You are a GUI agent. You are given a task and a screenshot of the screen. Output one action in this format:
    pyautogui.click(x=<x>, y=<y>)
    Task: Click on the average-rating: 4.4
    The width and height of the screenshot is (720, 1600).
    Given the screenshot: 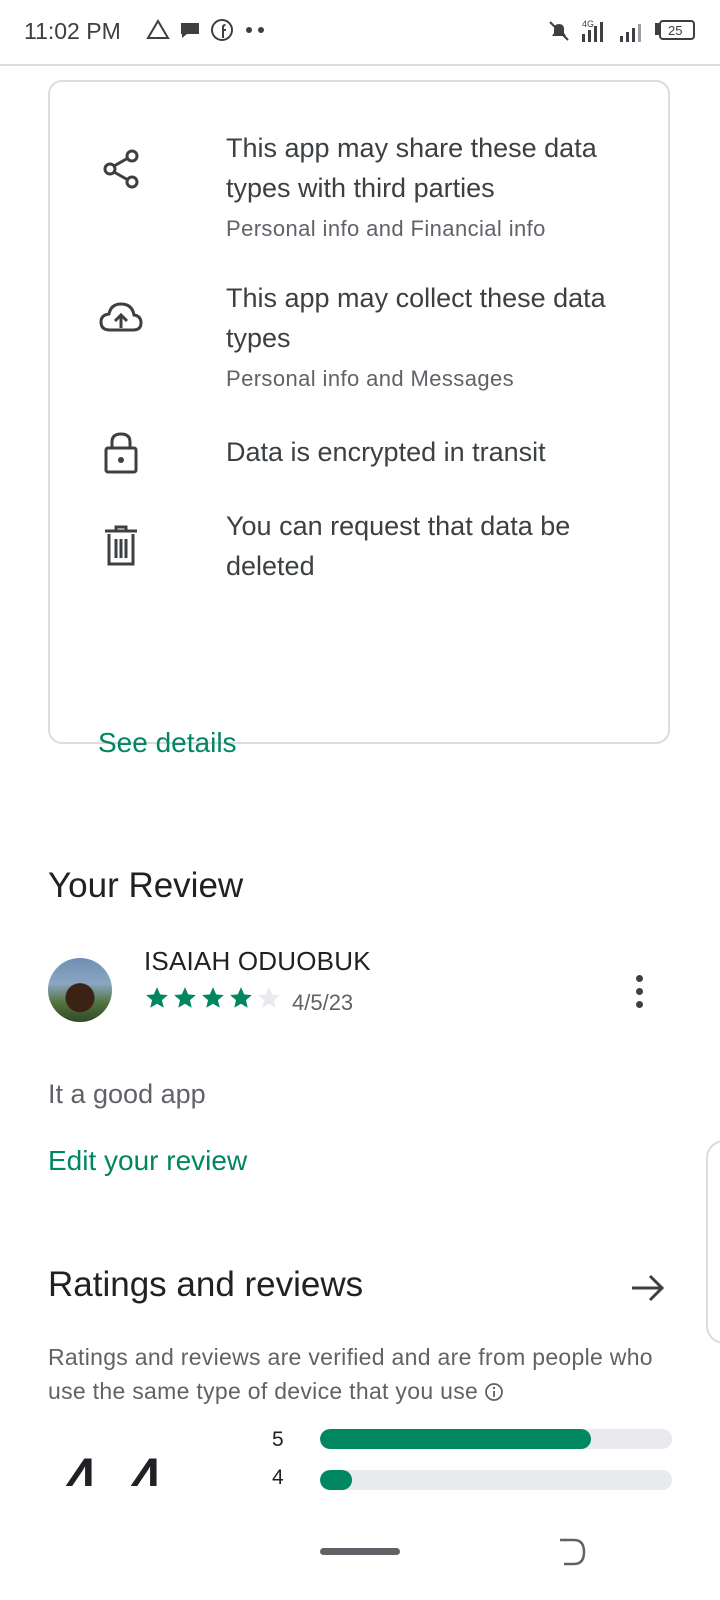 What is the action you would take?
    pyautogui.click(x=112, y=1463)
    